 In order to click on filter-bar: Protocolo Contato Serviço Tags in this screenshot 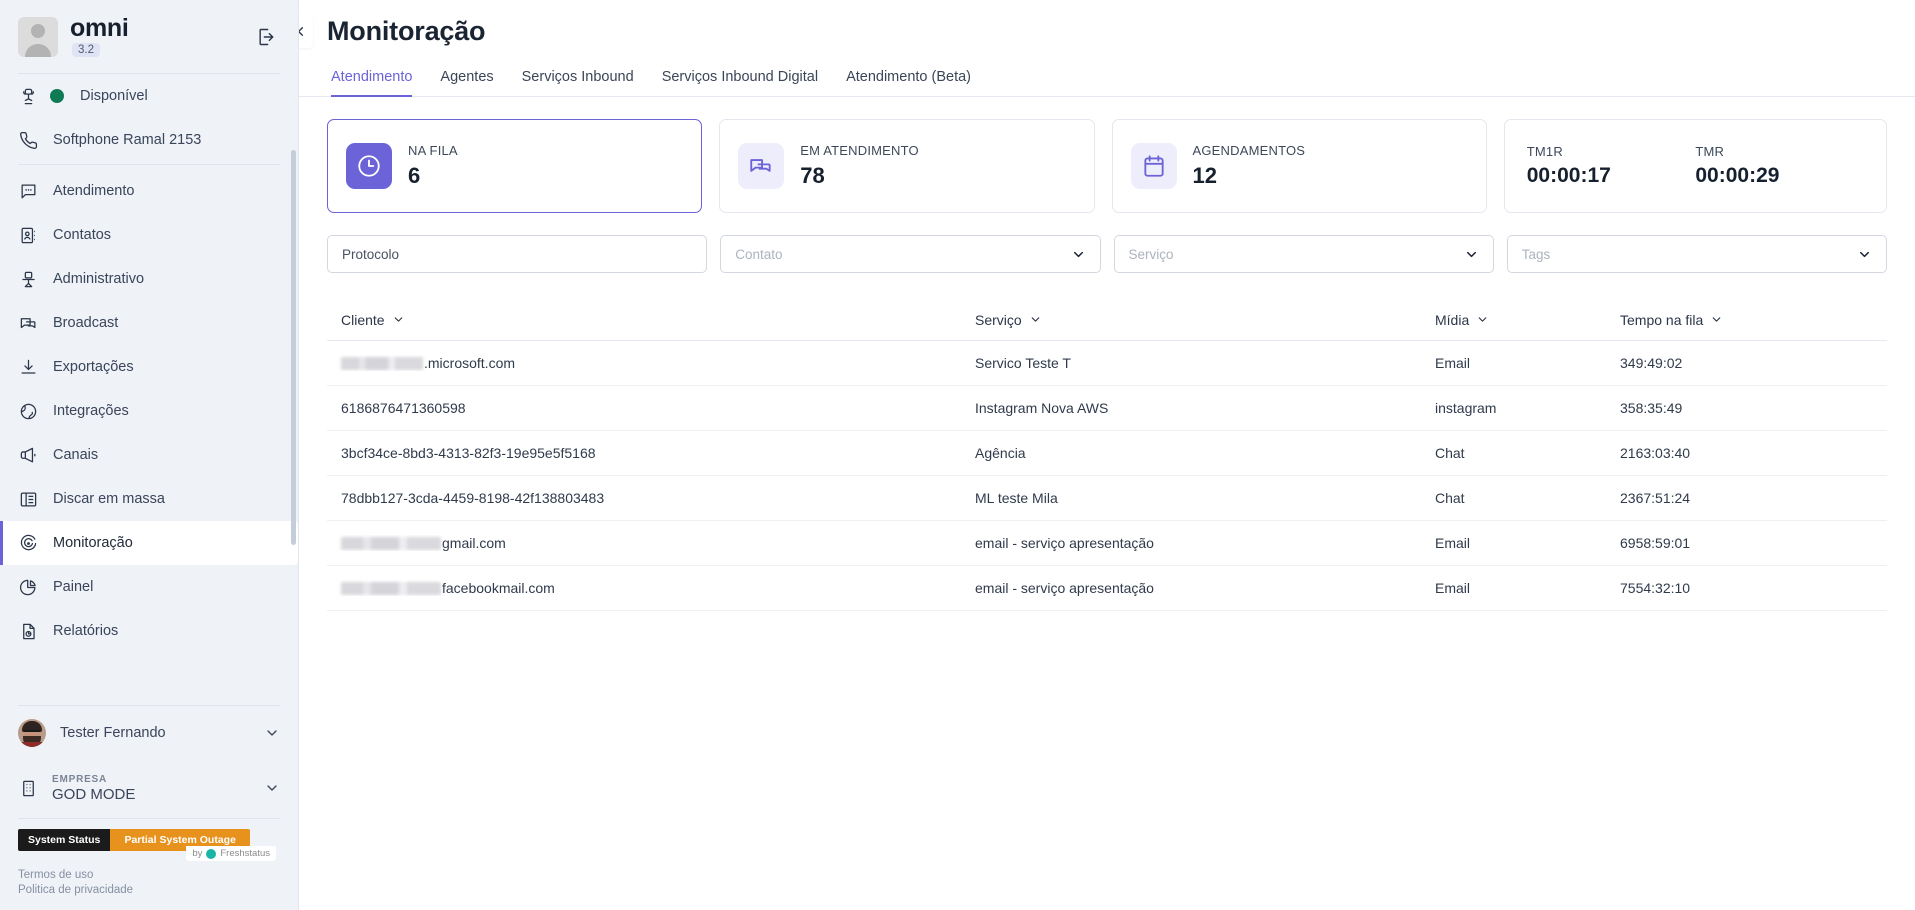, I will do `click(1107, 254)`.